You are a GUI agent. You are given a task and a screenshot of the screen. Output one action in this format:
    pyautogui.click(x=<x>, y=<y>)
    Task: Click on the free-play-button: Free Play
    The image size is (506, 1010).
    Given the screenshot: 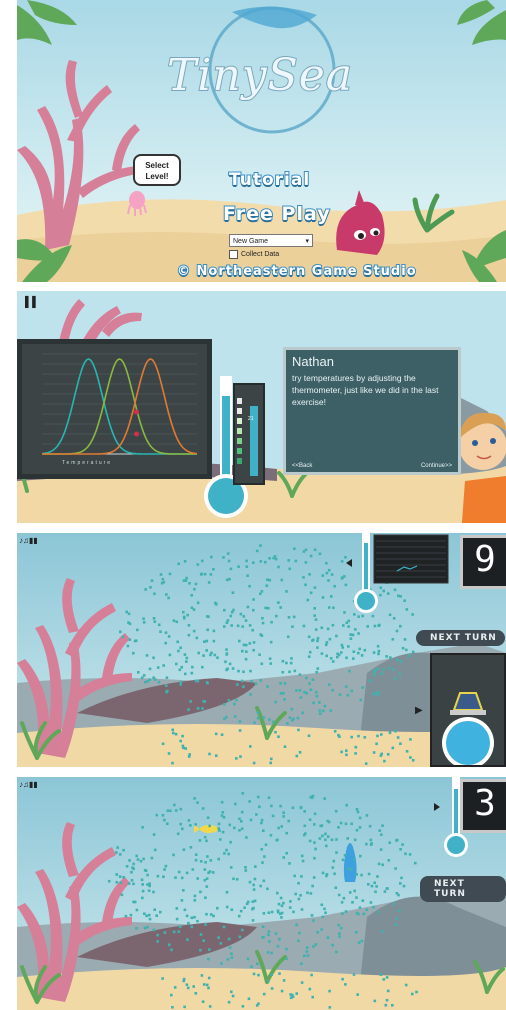 What is the action you would take?
    pyautogui.click(x=276, y=214)
    